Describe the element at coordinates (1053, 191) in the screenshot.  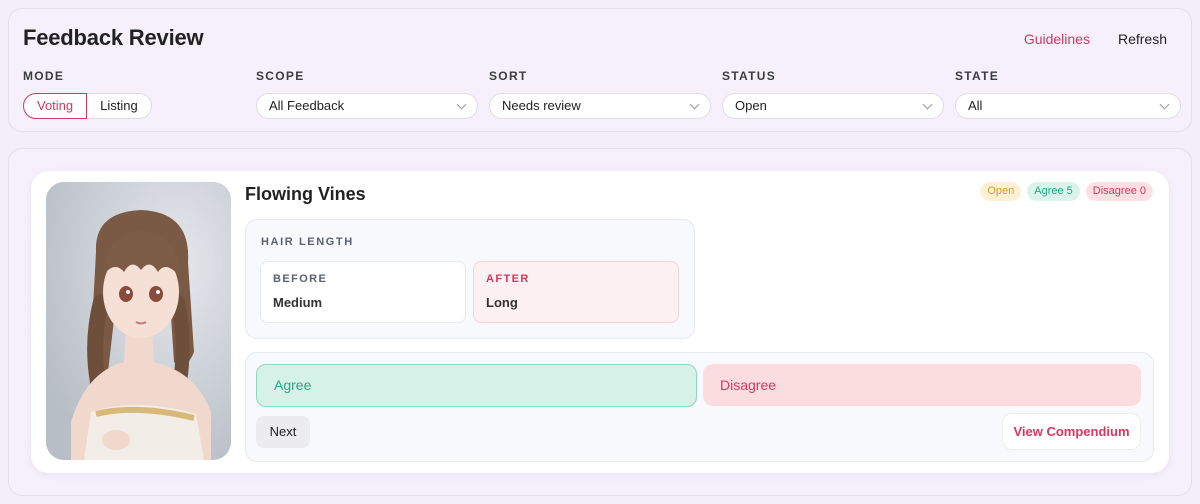
I see `agree-count-badge: Agree 5` at that location.